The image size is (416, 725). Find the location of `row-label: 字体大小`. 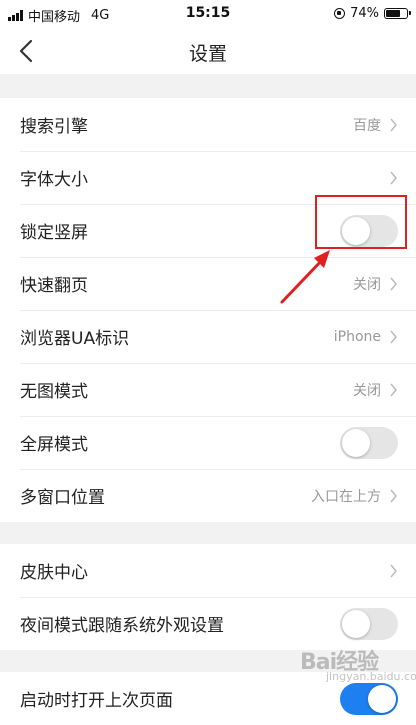

row-label: 字体大小 is located at coordinates (54, 180).